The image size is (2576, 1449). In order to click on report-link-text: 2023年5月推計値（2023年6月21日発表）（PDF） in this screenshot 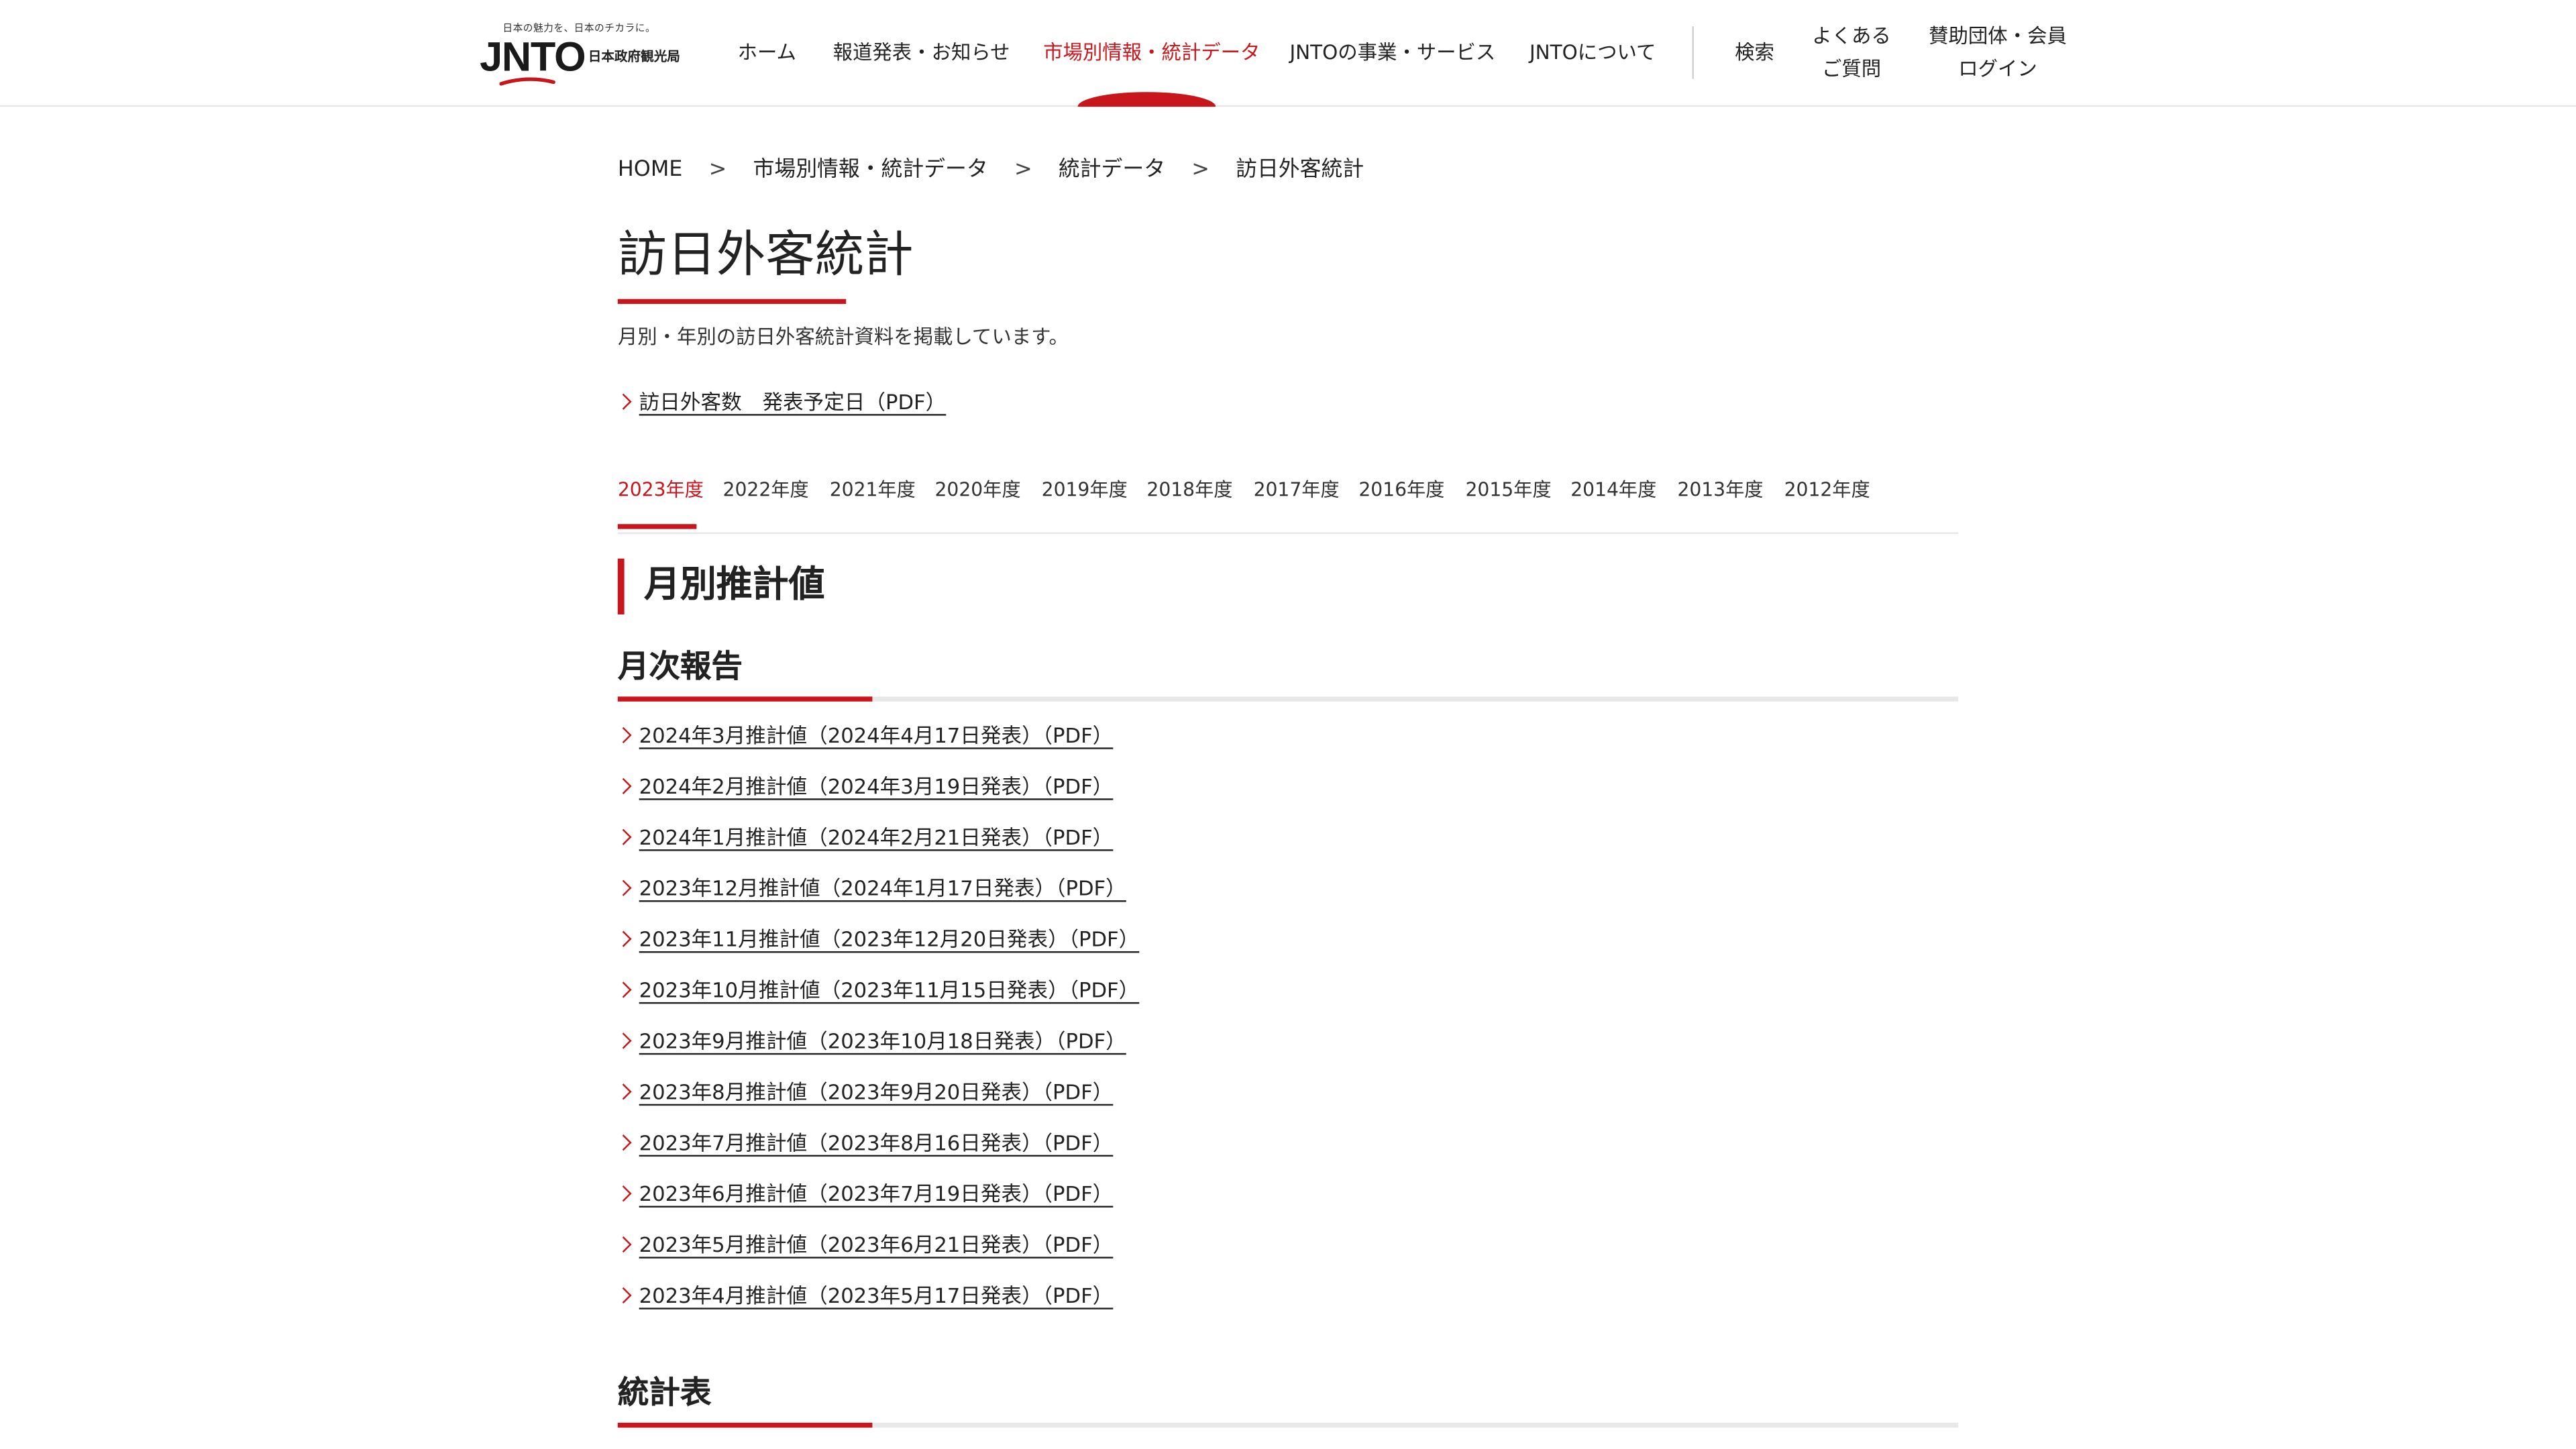, I will do `click(876, 1244)`.